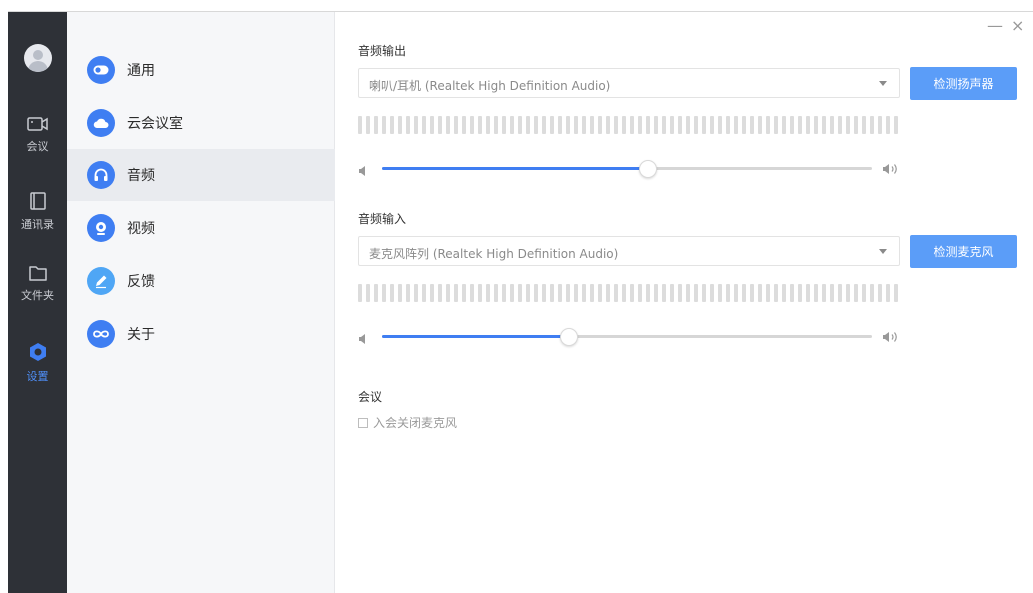  I want to click on speaker-volume-slider, so click(630, 168).